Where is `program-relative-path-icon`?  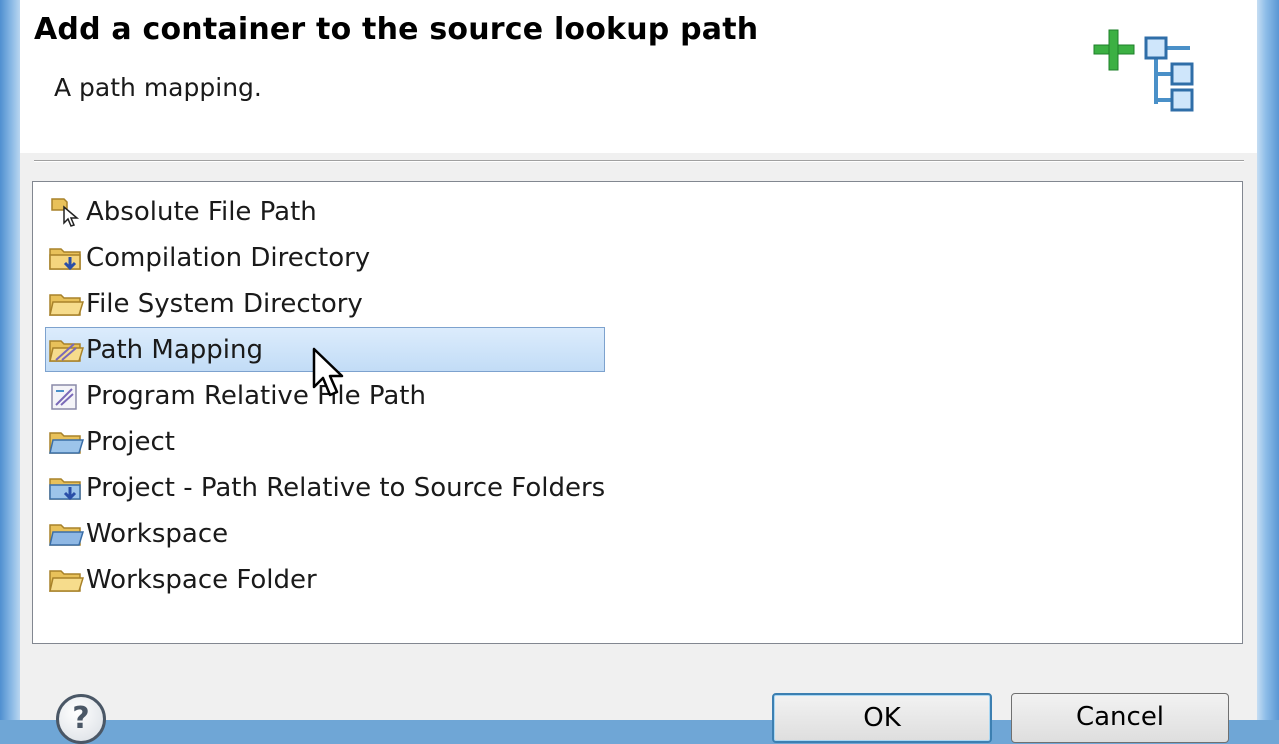 program-relative-path-icon is located at coordinates (64, 397).